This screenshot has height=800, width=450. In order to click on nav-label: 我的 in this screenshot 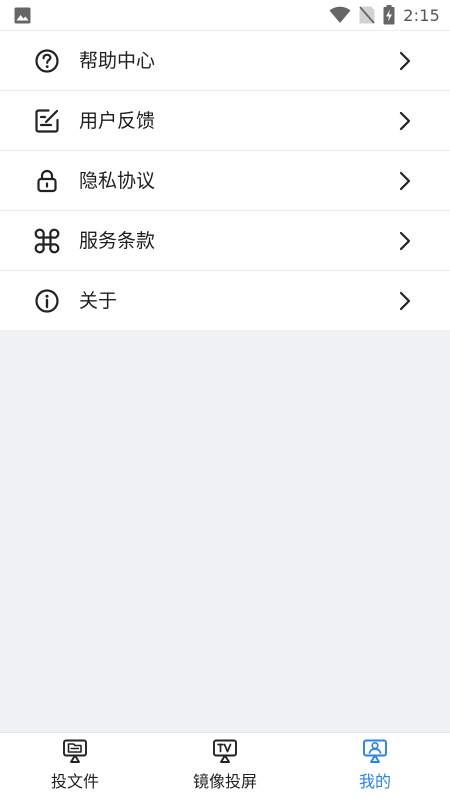, I will do `click(374, 781)`.